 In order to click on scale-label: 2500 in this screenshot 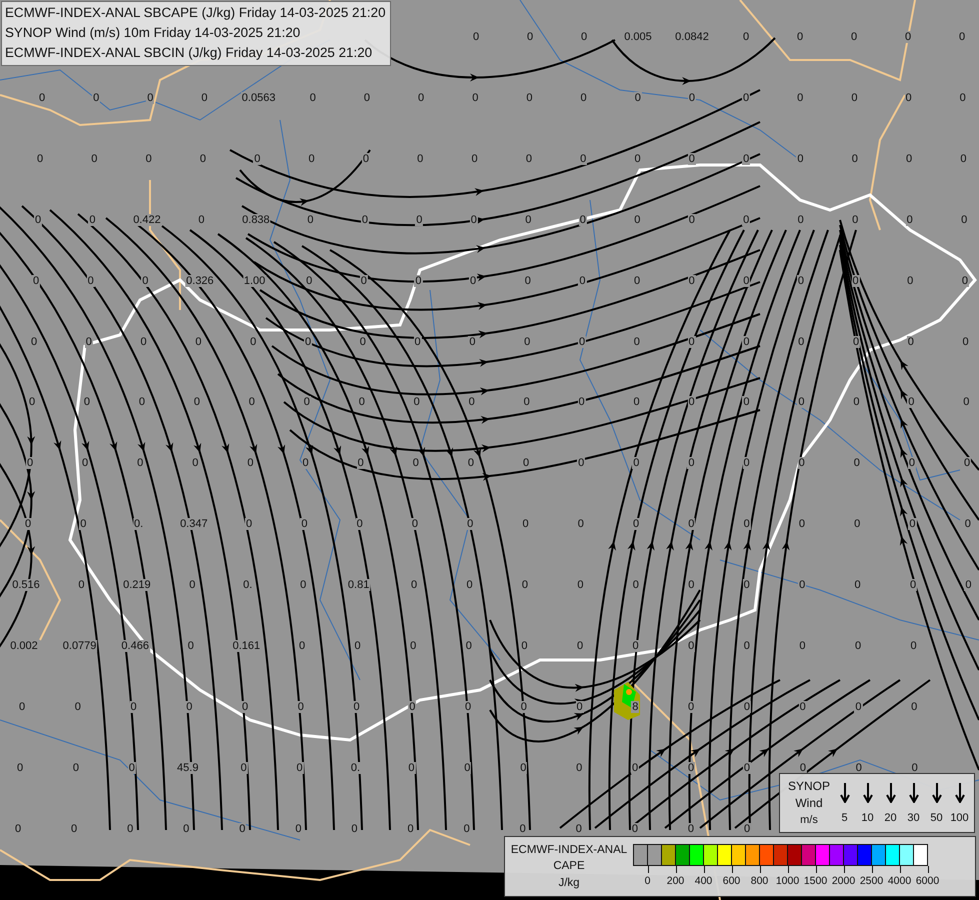, I will do `click(872, 880)`.